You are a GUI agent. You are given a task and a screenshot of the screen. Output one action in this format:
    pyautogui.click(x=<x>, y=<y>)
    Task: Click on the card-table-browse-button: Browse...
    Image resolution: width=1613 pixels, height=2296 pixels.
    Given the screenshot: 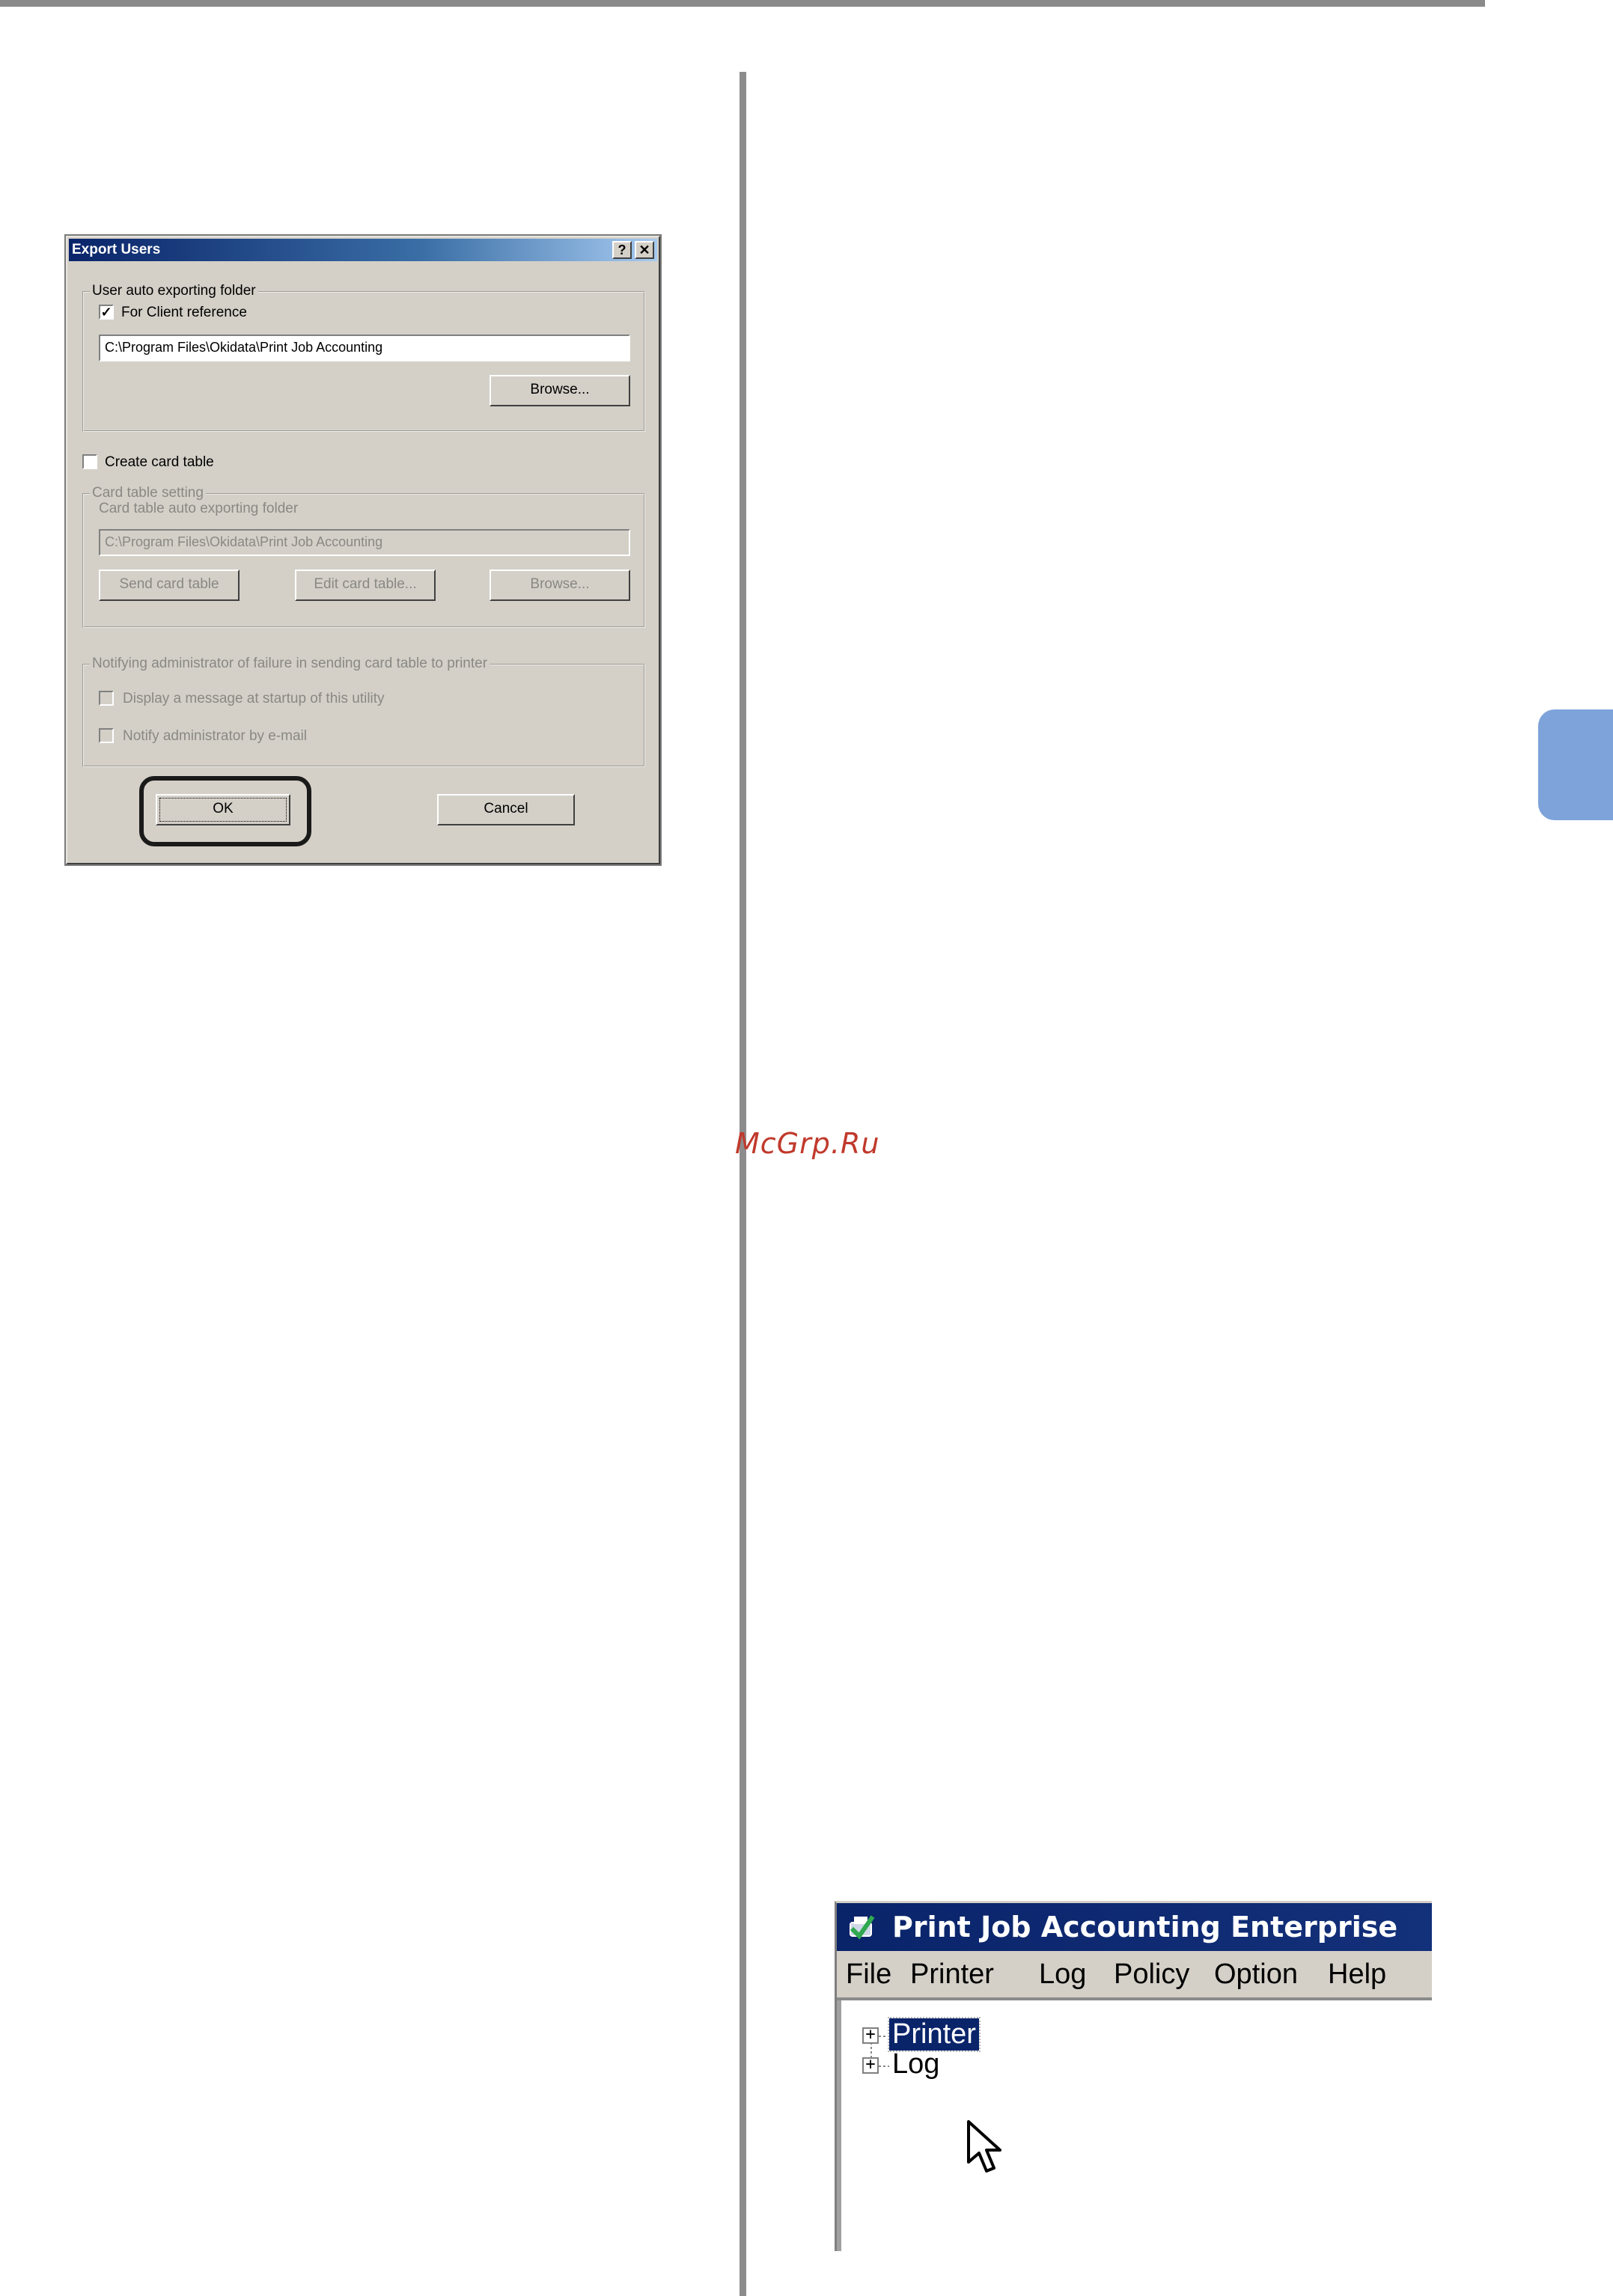 What is the action you would take?
    pyautogui.click(x=560, y=585)
    